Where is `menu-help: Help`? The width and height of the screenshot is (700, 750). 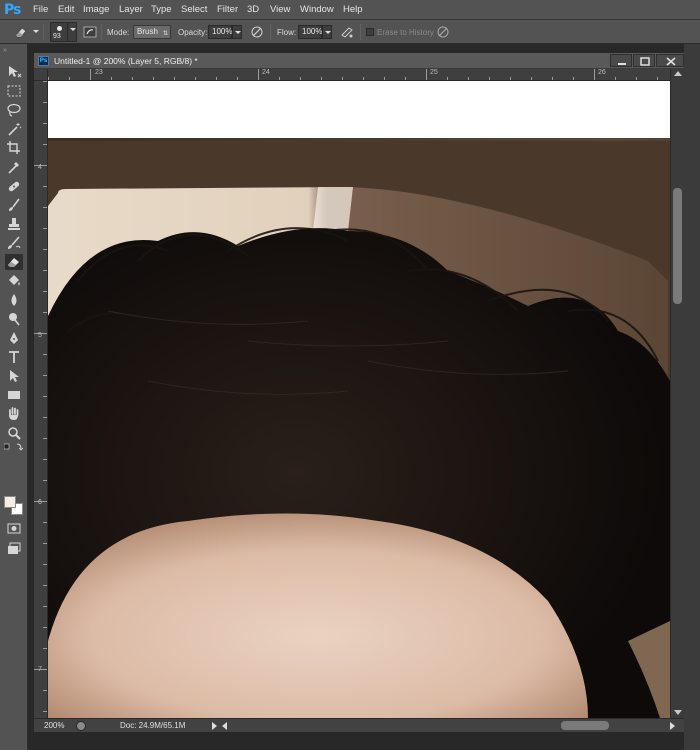
menu-help: Help is located at coordinates (353, 9).